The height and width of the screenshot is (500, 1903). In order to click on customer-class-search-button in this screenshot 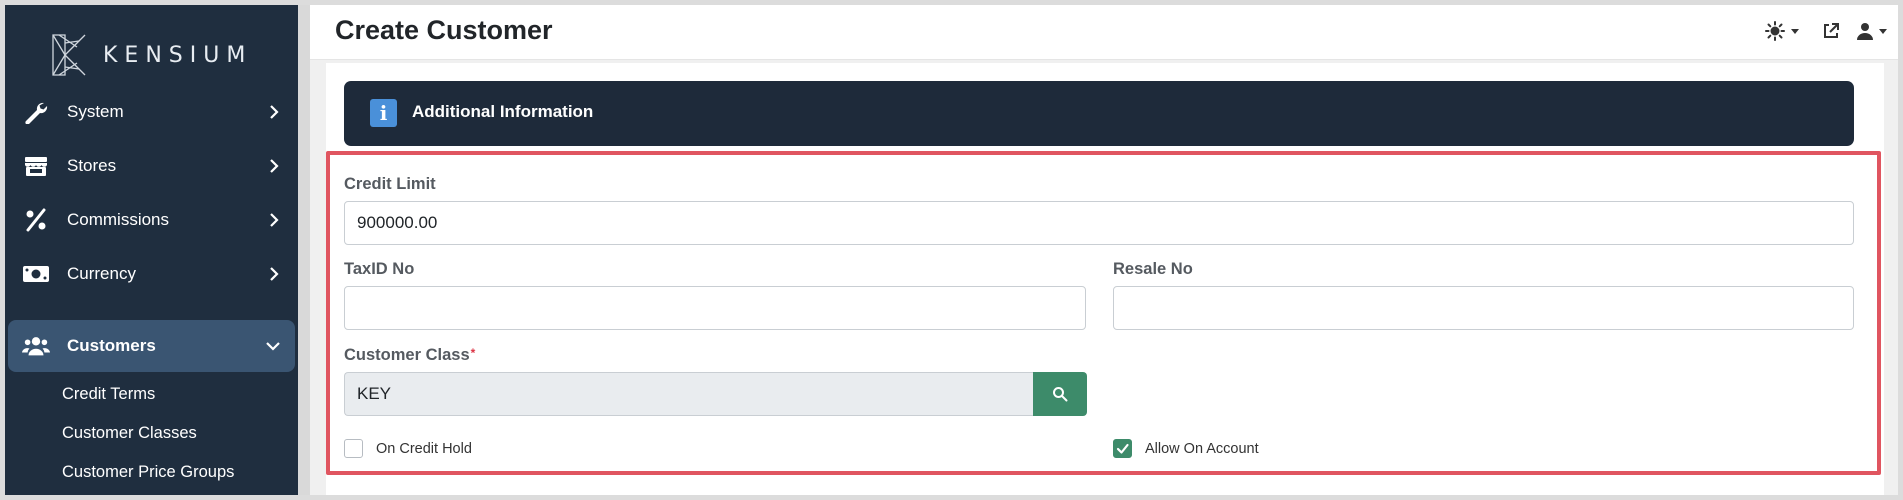, I will do `click(1060, 394)`.